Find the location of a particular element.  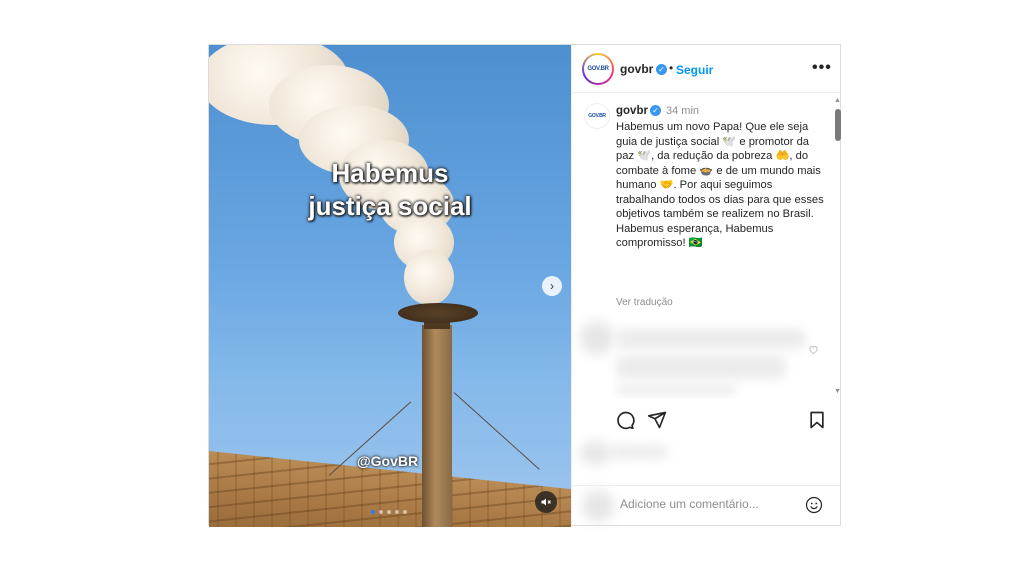

next-slide-button: › is located at coordinates (552, 286).